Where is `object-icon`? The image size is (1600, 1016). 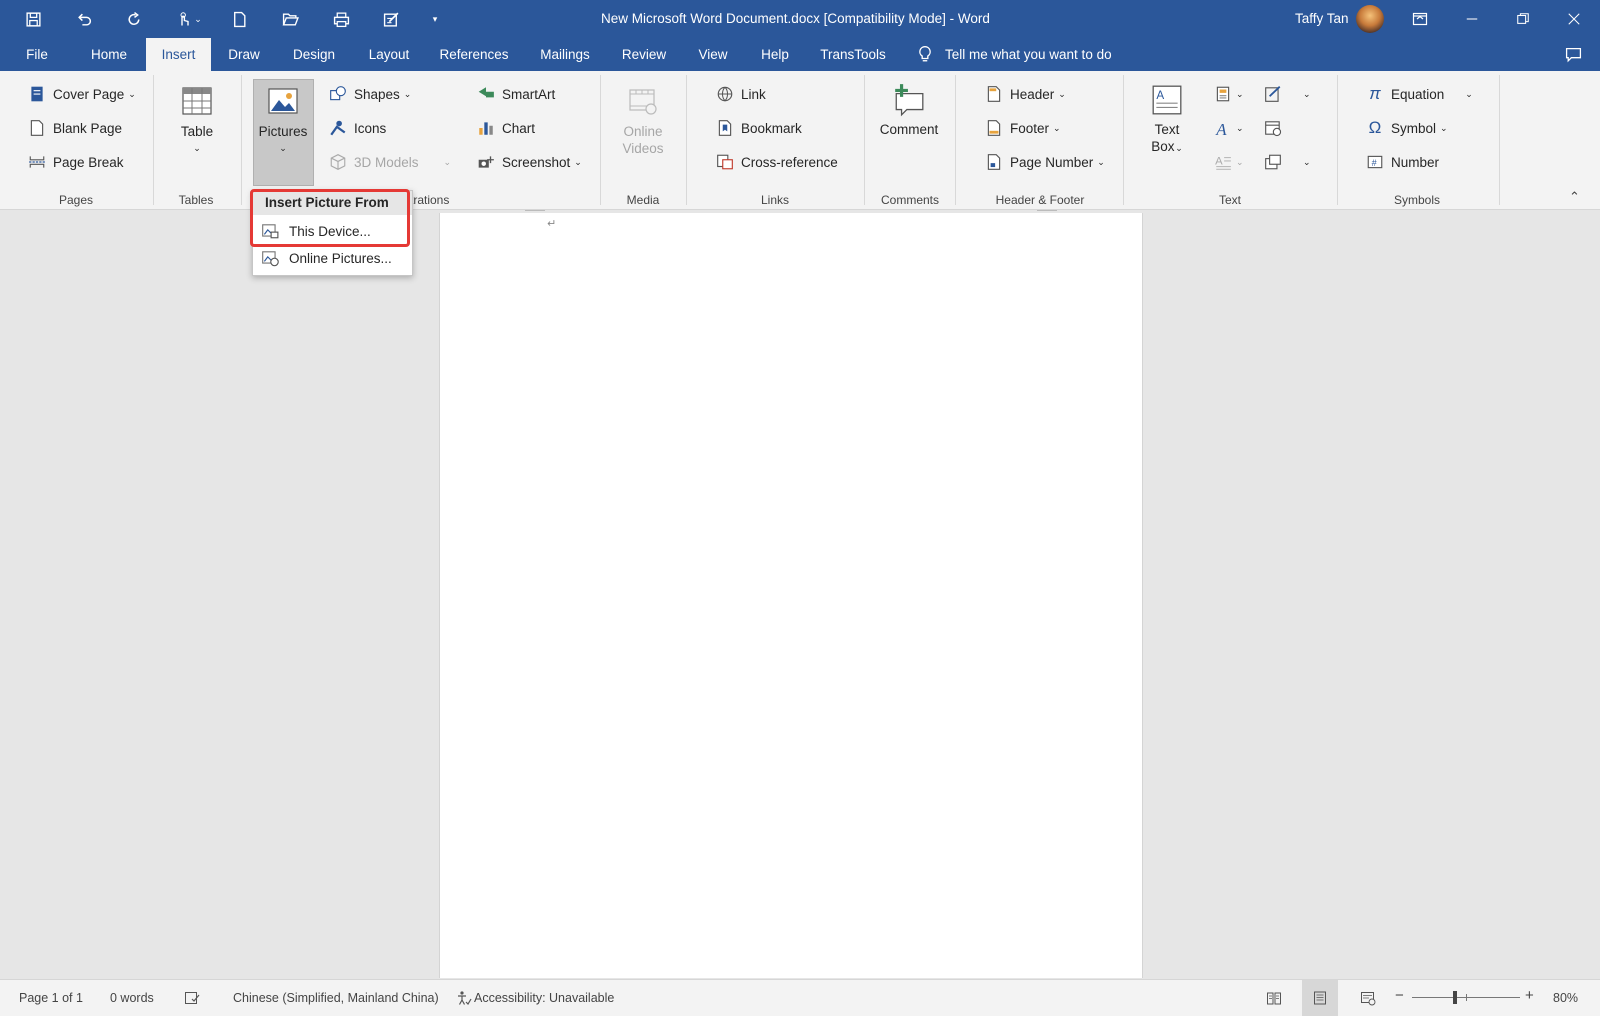
object-icon is located at coordinates (1273, 162).